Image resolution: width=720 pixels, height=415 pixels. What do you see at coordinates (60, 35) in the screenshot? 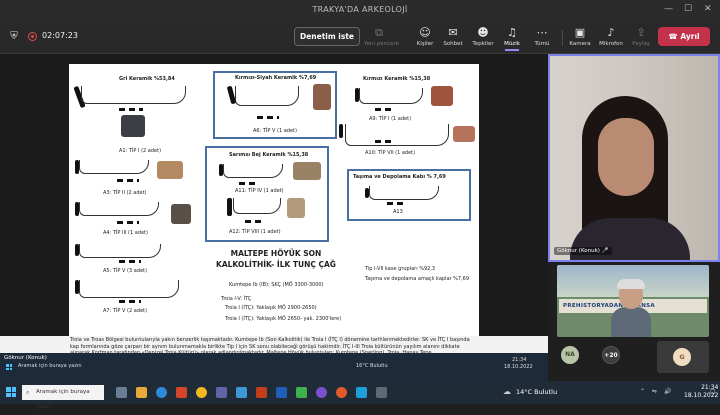
I see `meeting-timer: 02:07:23` at bounding box center [60, 35].